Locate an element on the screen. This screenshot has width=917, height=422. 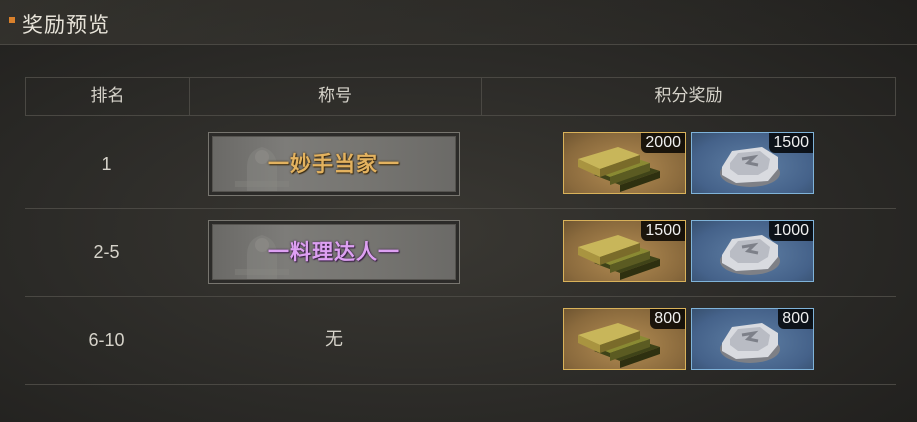
reward-item-gold: 1500 is located at coordinates (624, 251).